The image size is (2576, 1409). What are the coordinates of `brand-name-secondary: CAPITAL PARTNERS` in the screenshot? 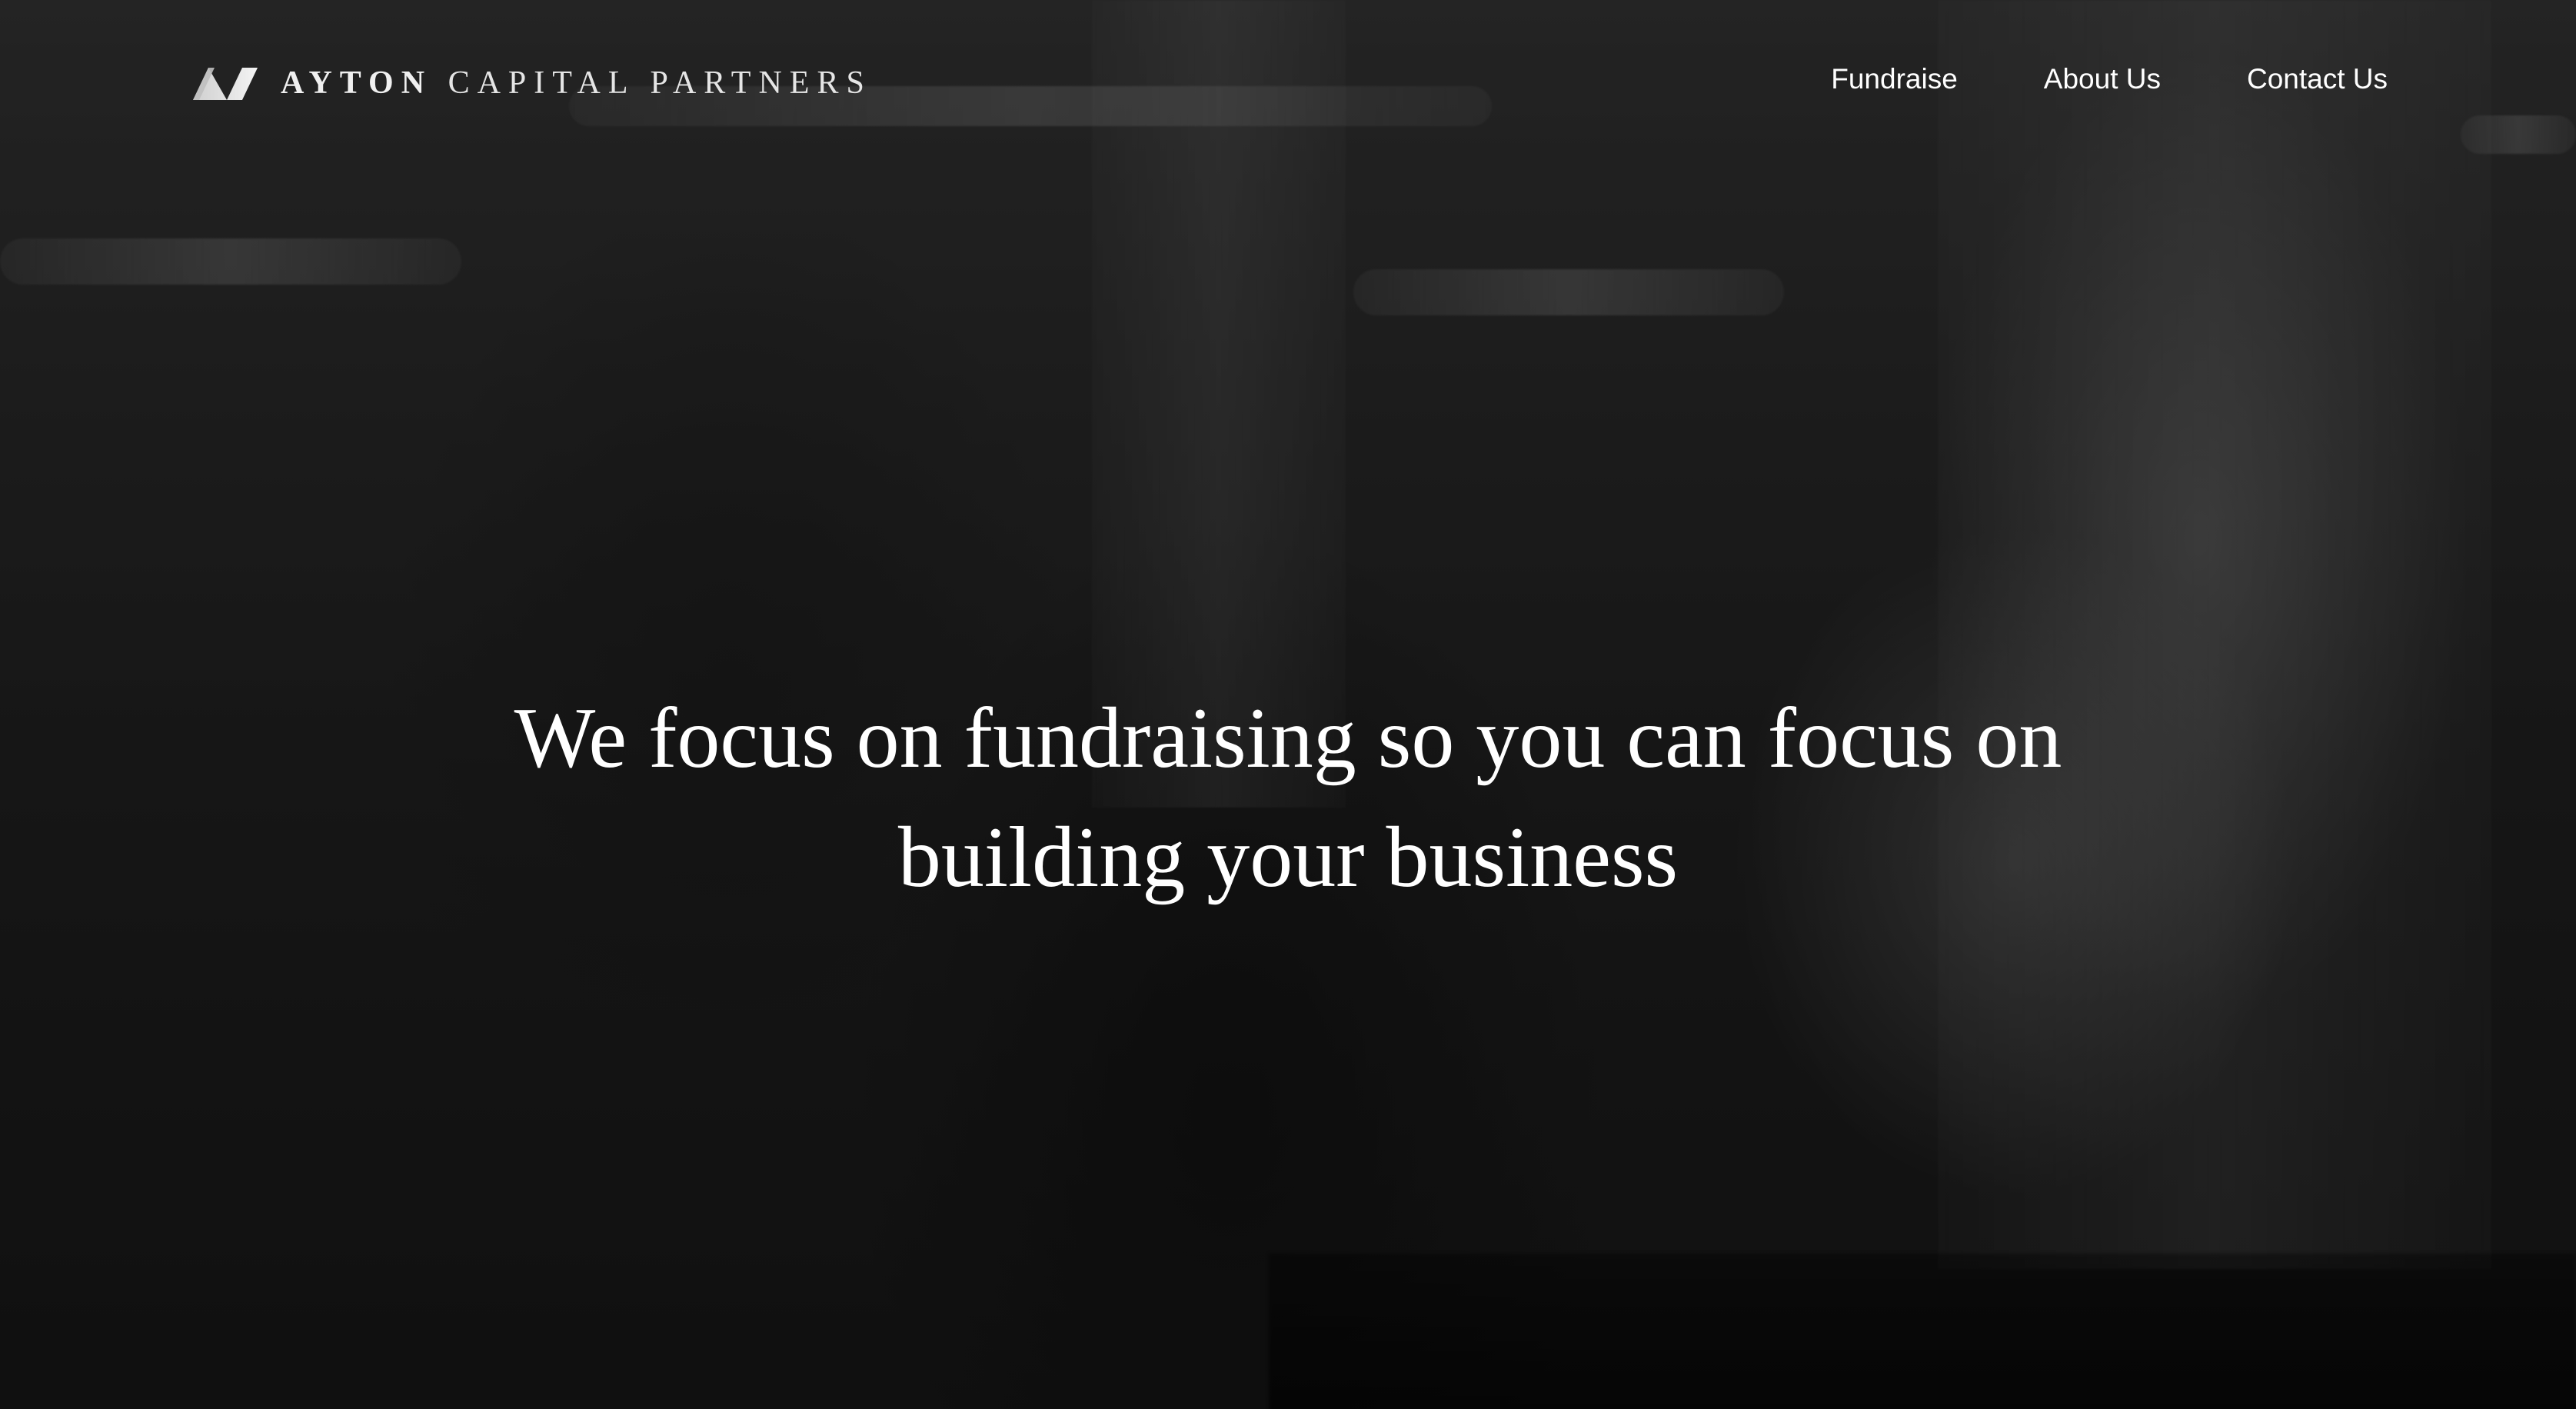 It's located at (660, 83).